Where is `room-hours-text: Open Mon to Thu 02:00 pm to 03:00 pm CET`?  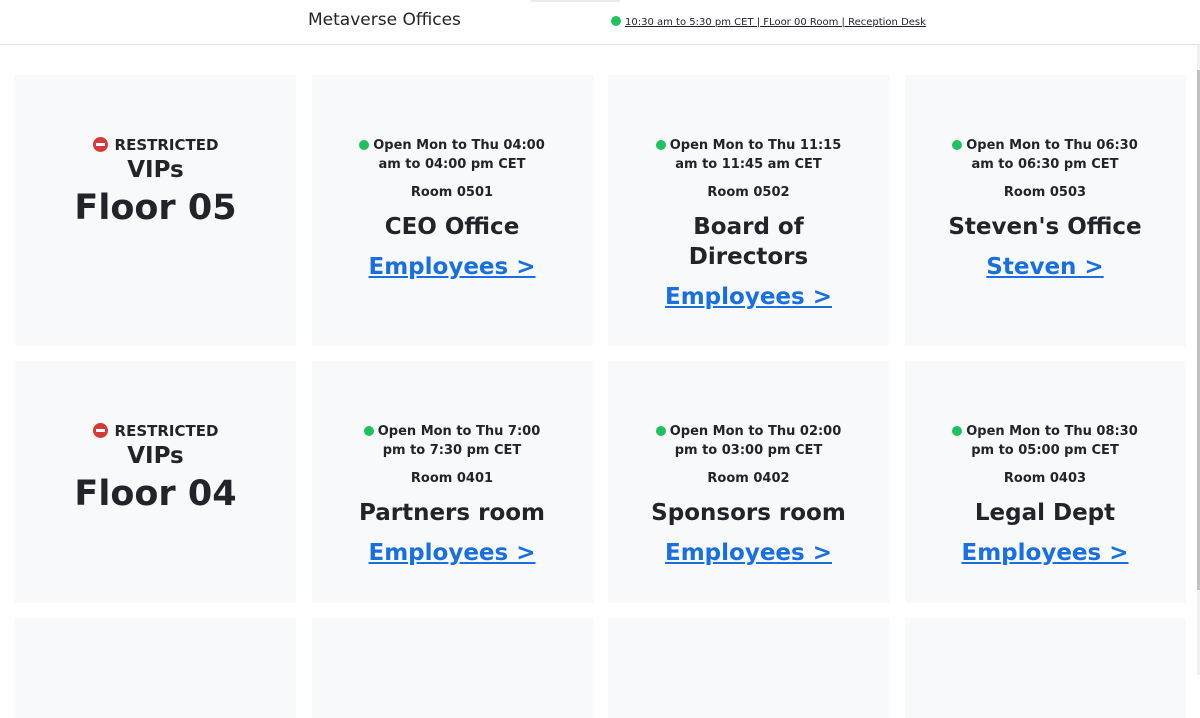 room-hours-text: Open Mon to Thu 02:00 pm to 03:00 pm CET is located at coordinates (755, 441).